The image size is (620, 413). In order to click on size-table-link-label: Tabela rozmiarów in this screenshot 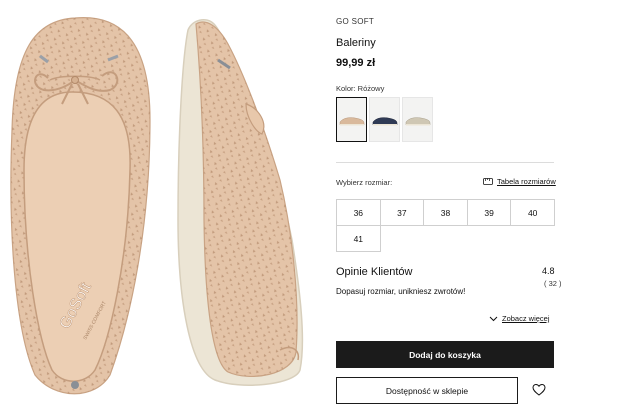, I will do `click(526, 181)`.